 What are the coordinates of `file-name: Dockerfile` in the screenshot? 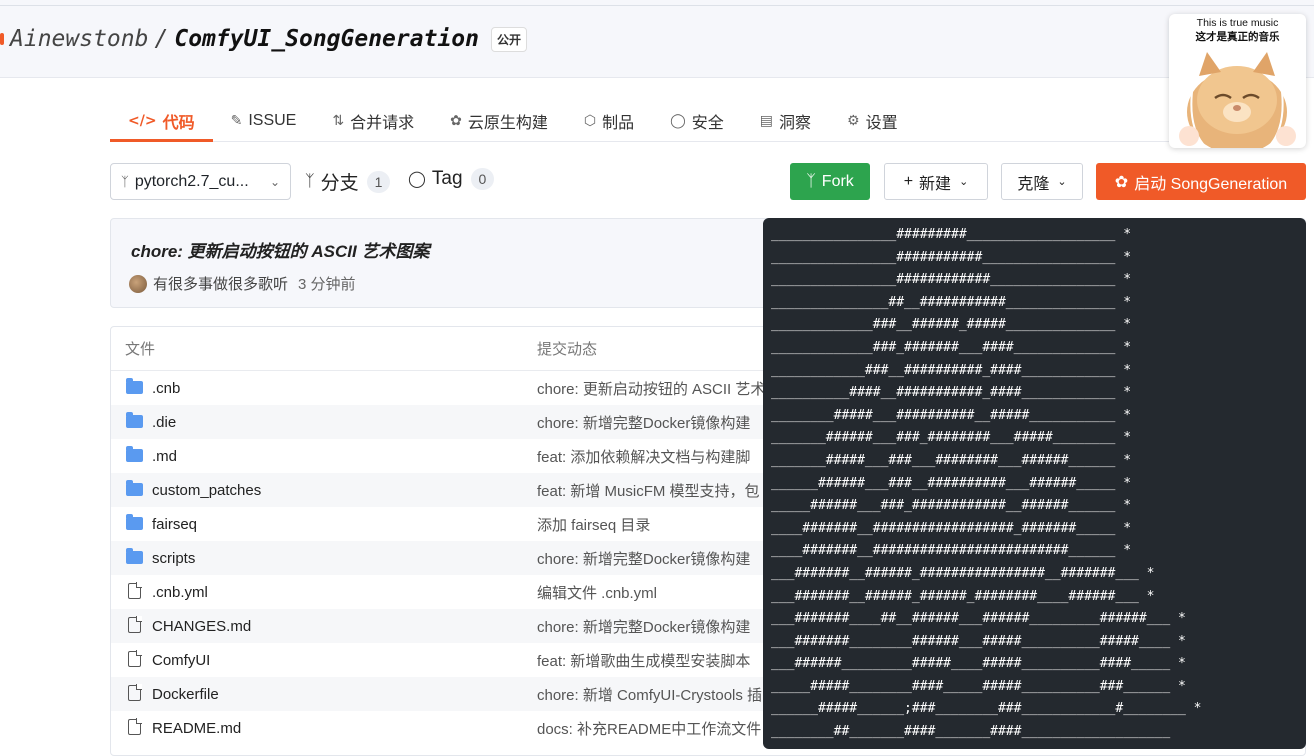 It's located at (185, 694).